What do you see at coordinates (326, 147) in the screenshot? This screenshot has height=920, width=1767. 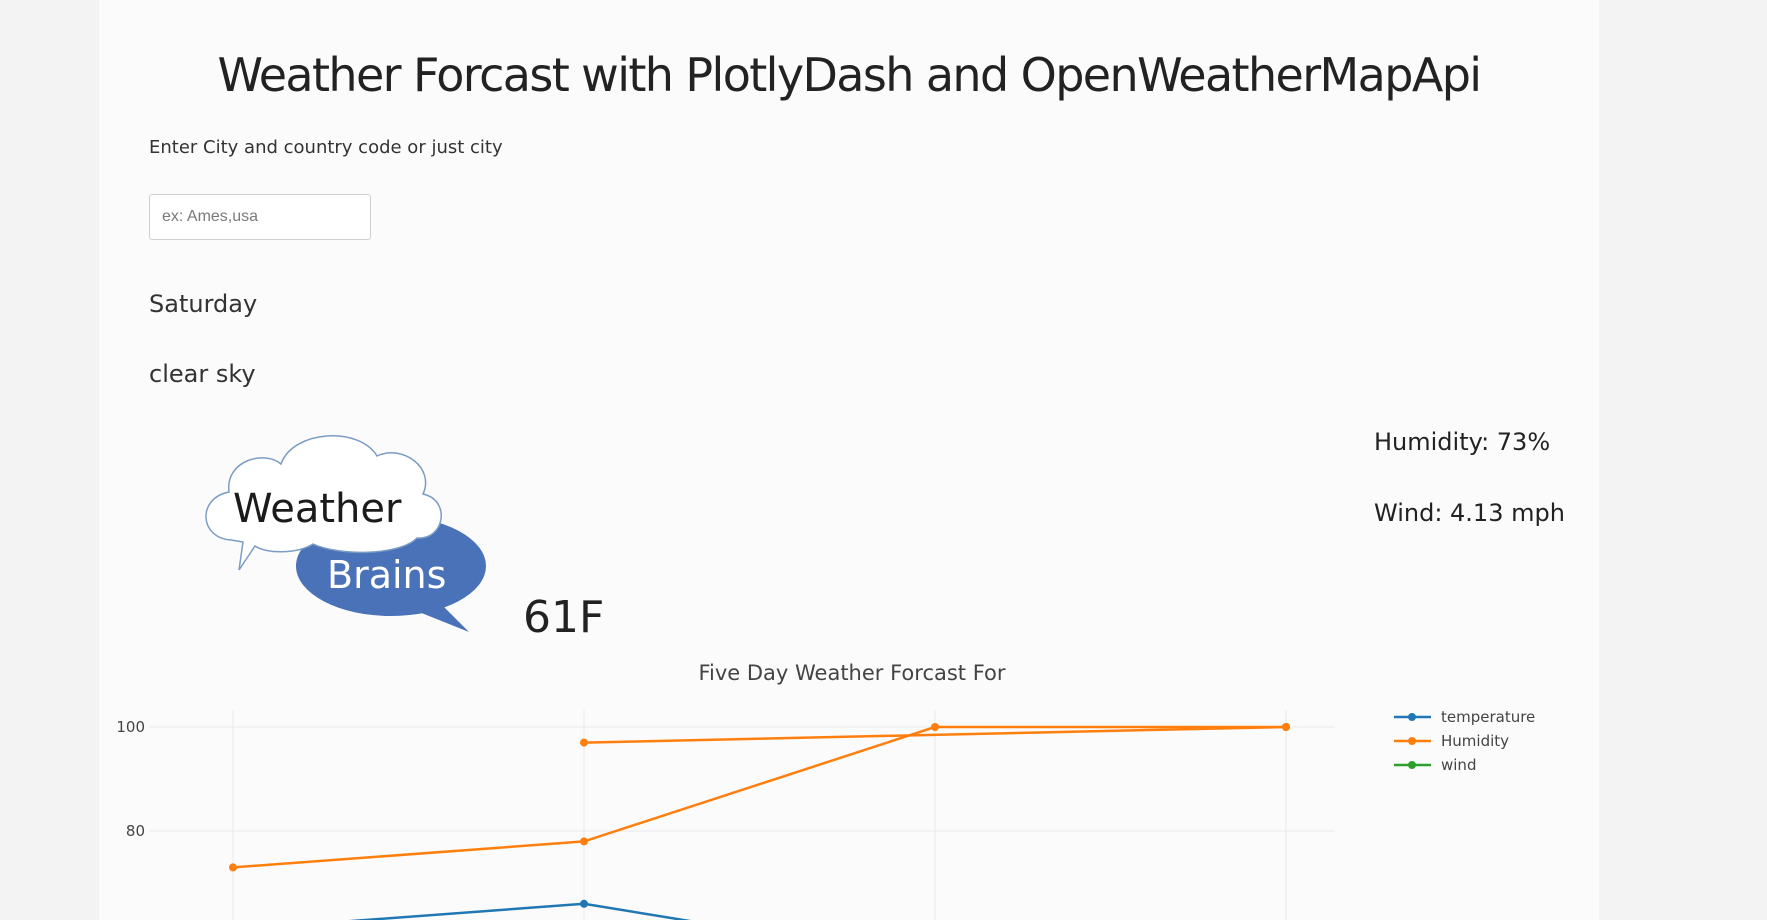 I see `city-prompt-label: Enter City and country code or just city` at bounding box center [326, 147].